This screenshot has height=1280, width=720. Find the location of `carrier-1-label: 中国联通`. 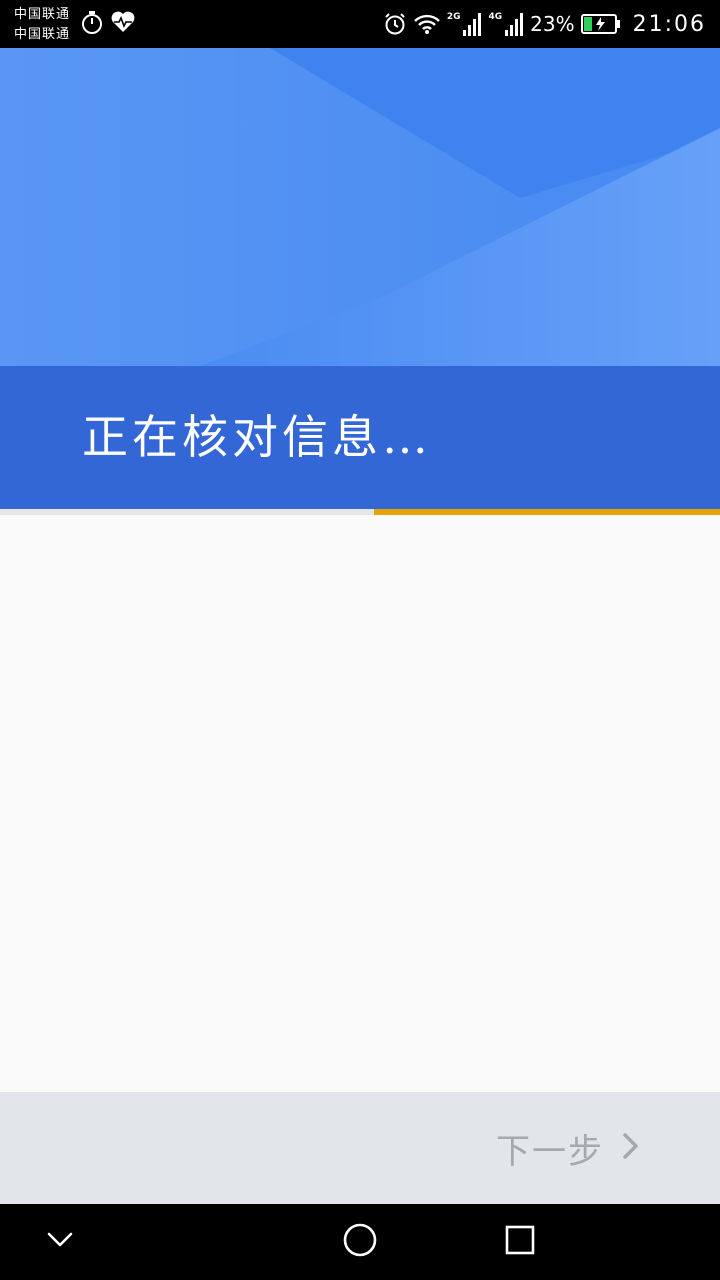

carrier-1-label: 中国联通 is located at coordinates (42, 14).